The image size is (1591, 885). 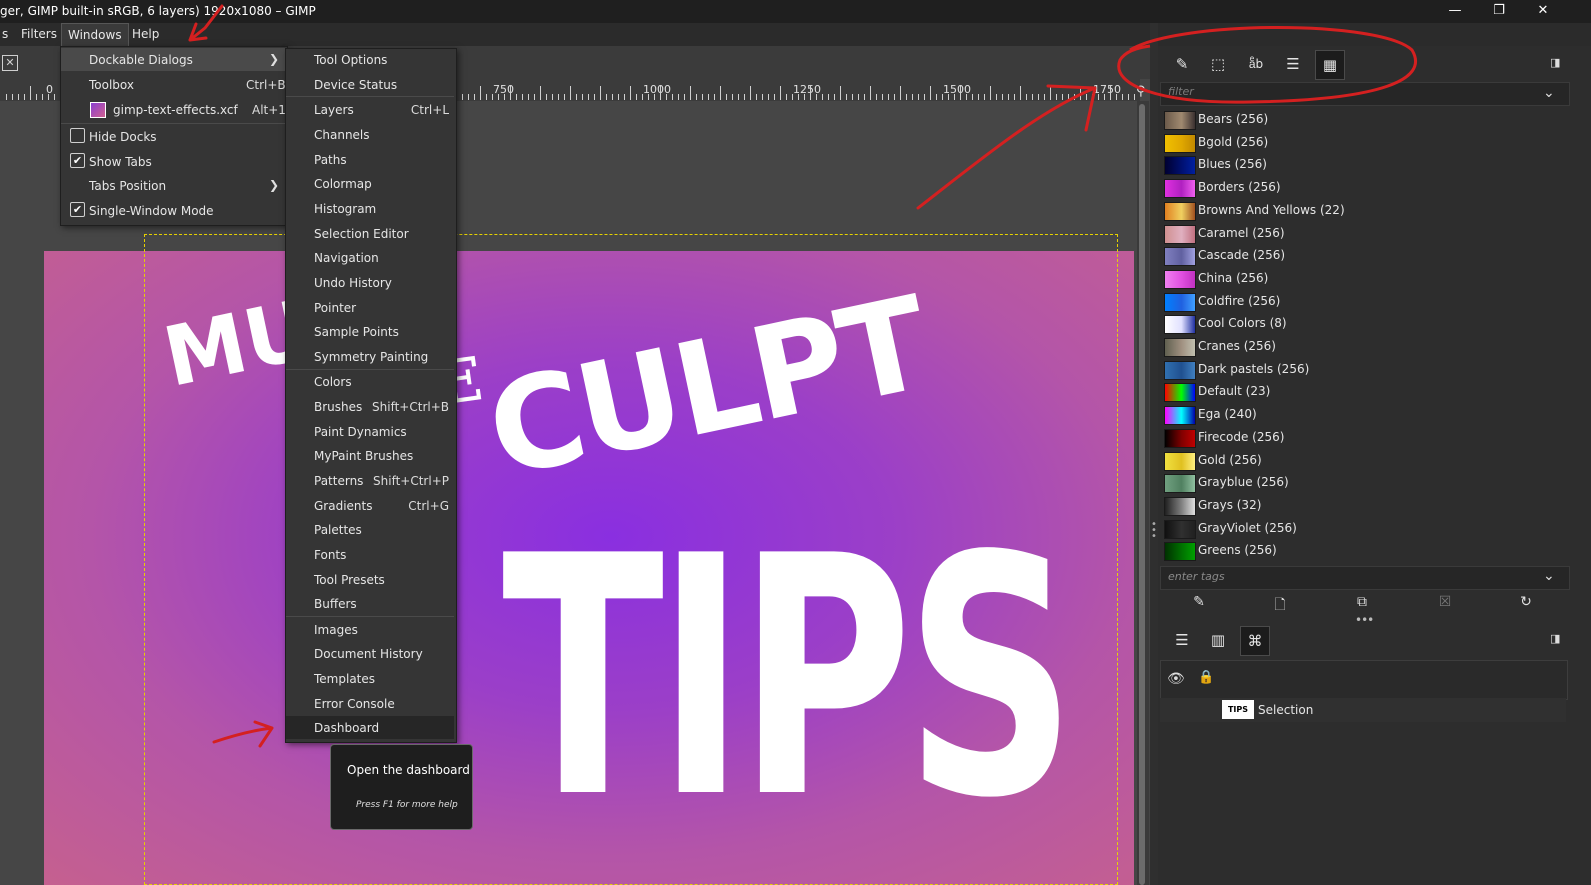 I want to click on menu-item-navigation: Navigation, so click(x=346, y=258).